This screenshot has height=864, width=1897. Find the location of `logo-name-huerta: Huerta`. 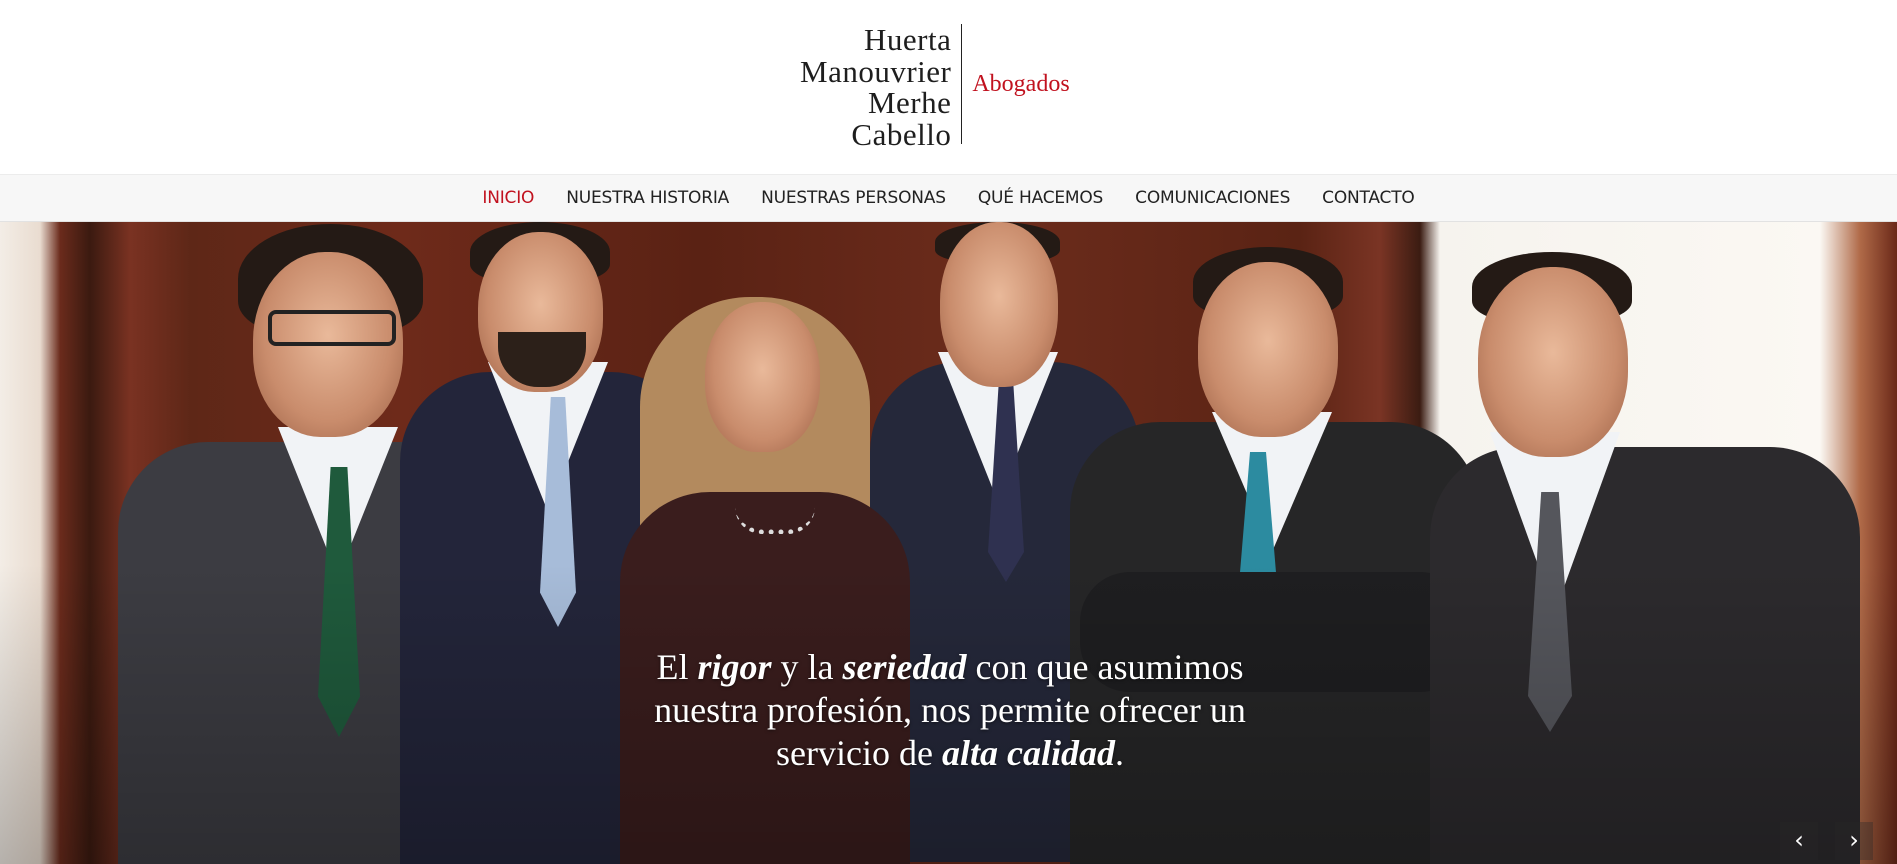

logo-name-huerta: Huerta is located at coordinates (908, 39).